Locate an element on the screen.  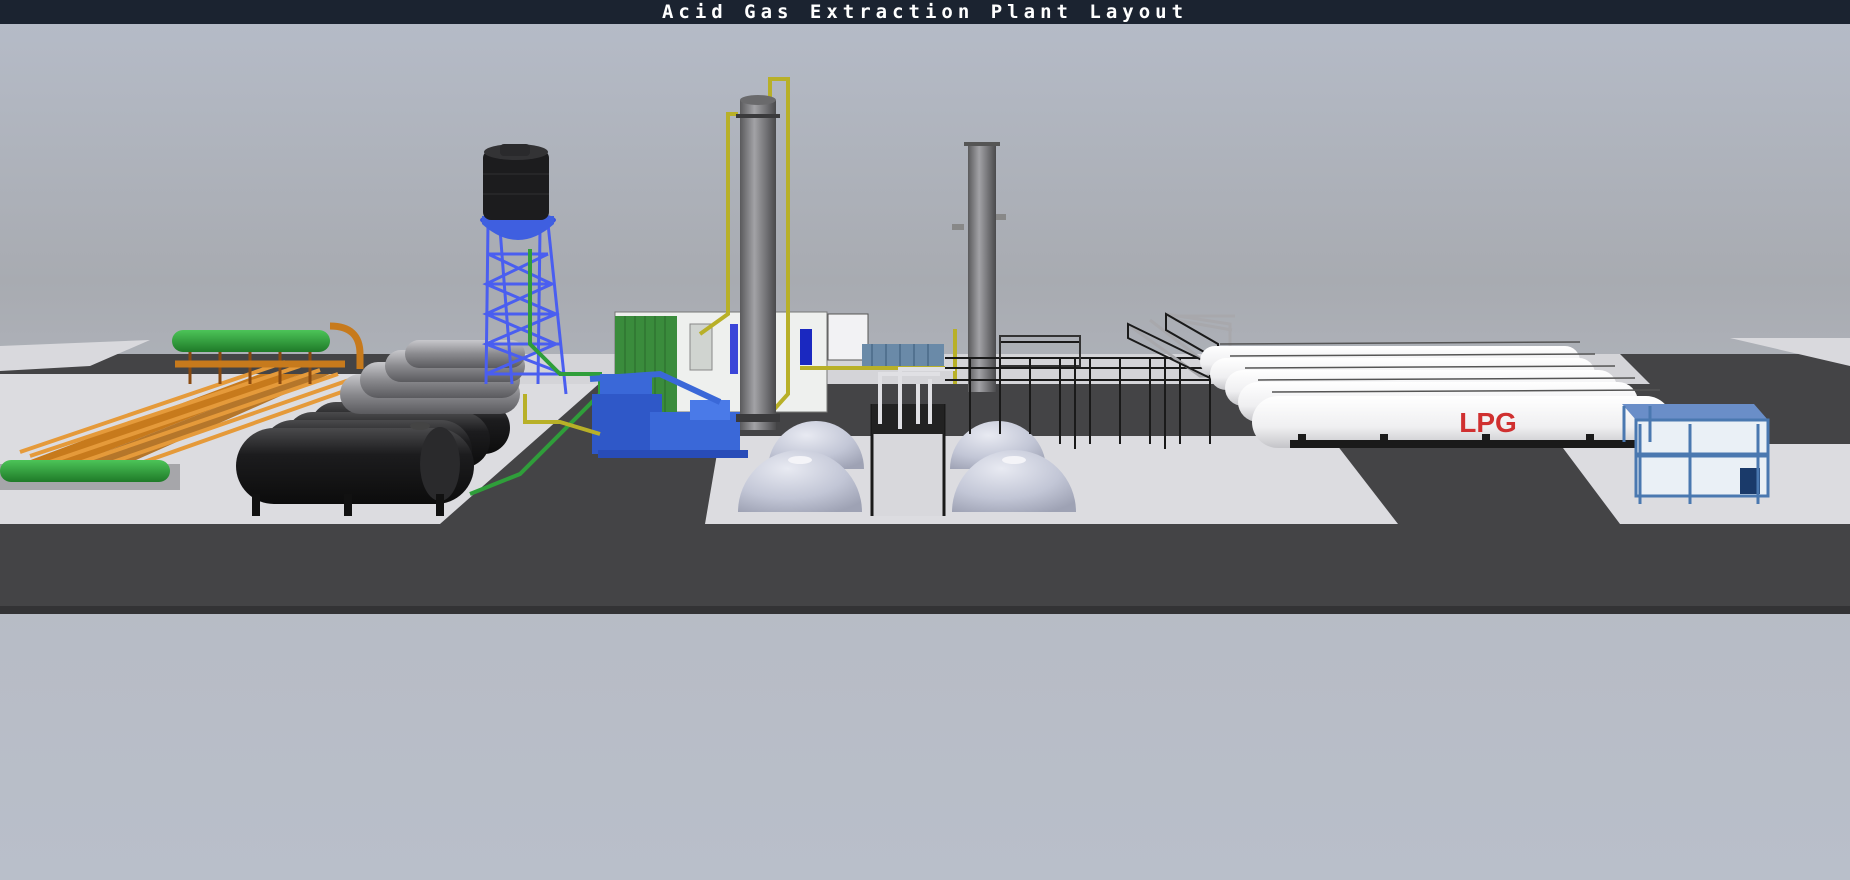
site-office-container is located at coordinates (1696, 454).